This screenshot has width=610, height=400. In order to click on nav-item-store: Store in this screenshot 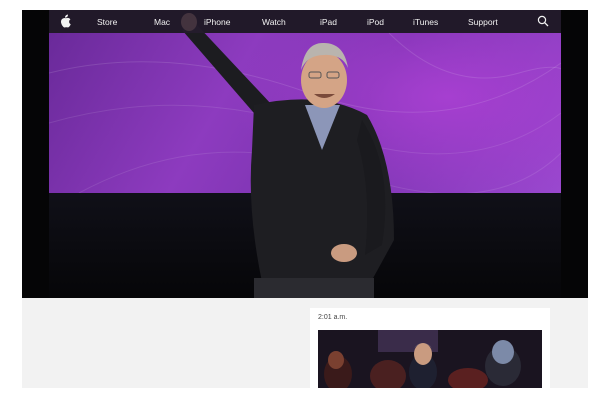, I will do `click(107, 22)`.